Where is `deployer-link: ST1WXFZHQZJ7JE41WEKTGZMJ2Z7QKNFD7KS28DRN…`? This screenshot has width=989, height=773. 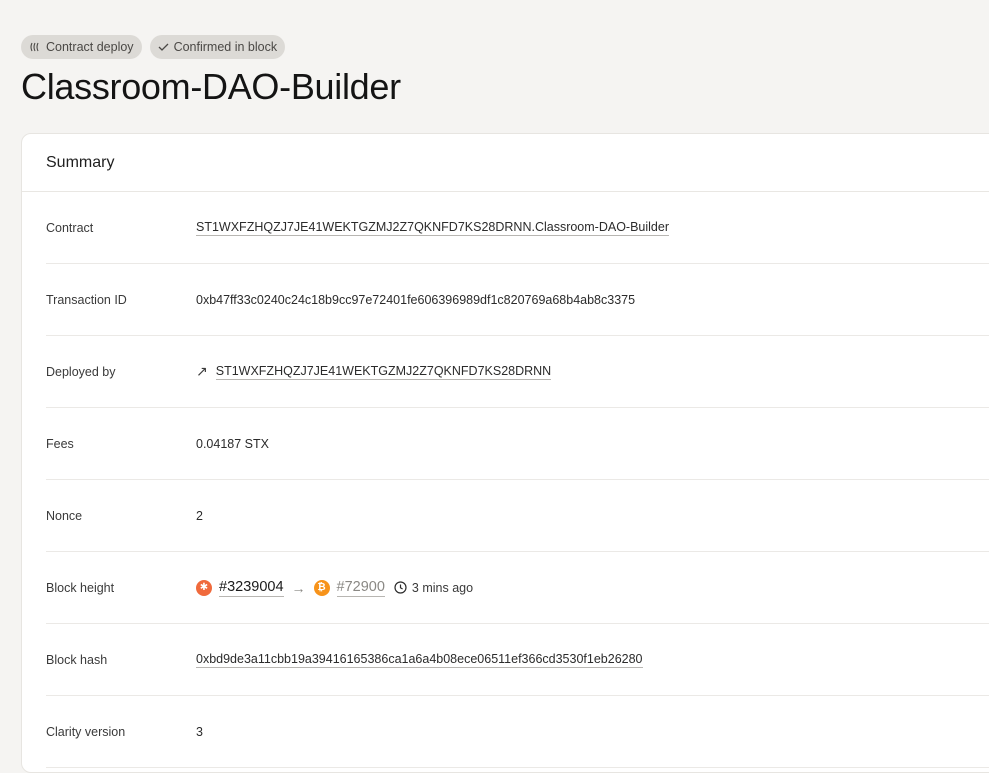
deployer-link: ST1WXFZHQZJ7JE41WEKTGZMJ2Z7QKNFD7KS28DRN… is located at coordinates (383, 372).